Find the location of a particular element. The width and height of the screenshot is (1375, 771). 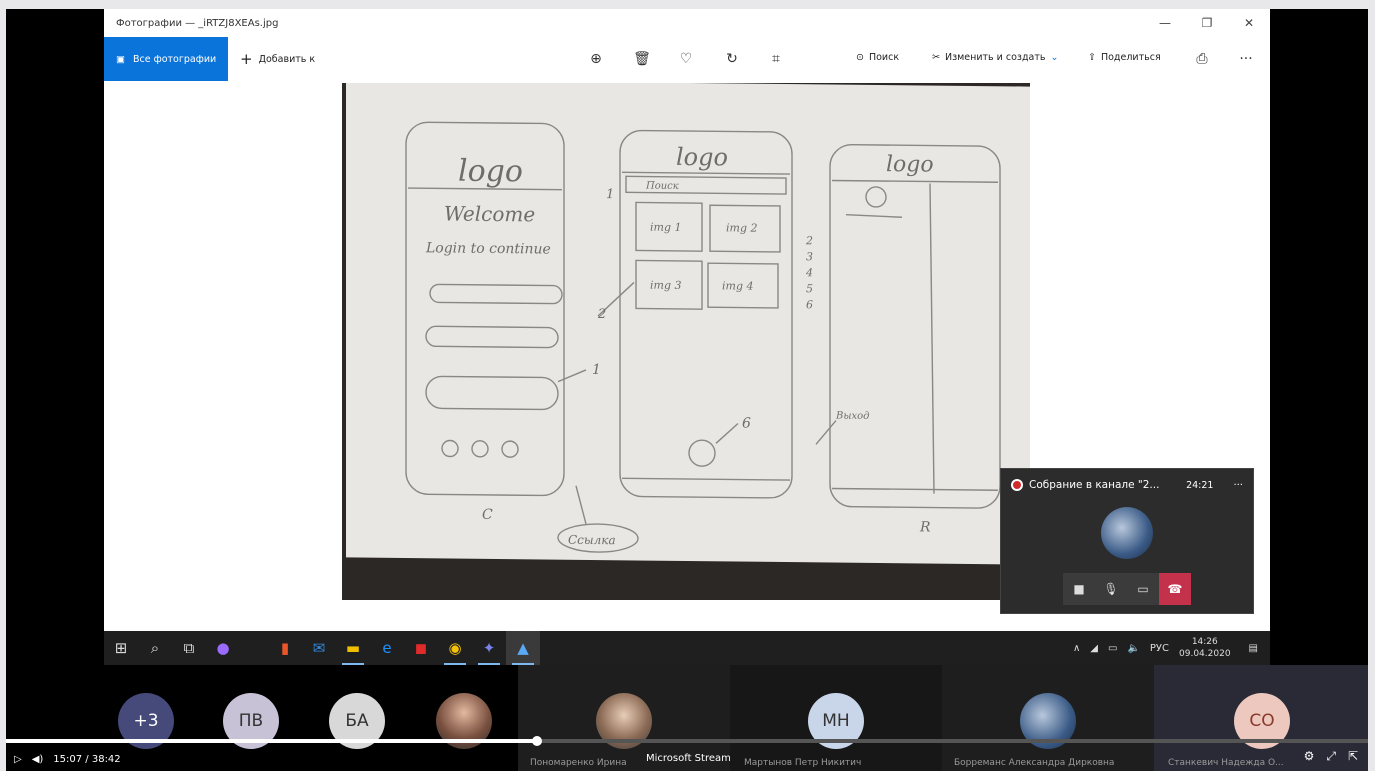

sketch-num-s3-4: 4 is located at coordinates (809, 272).